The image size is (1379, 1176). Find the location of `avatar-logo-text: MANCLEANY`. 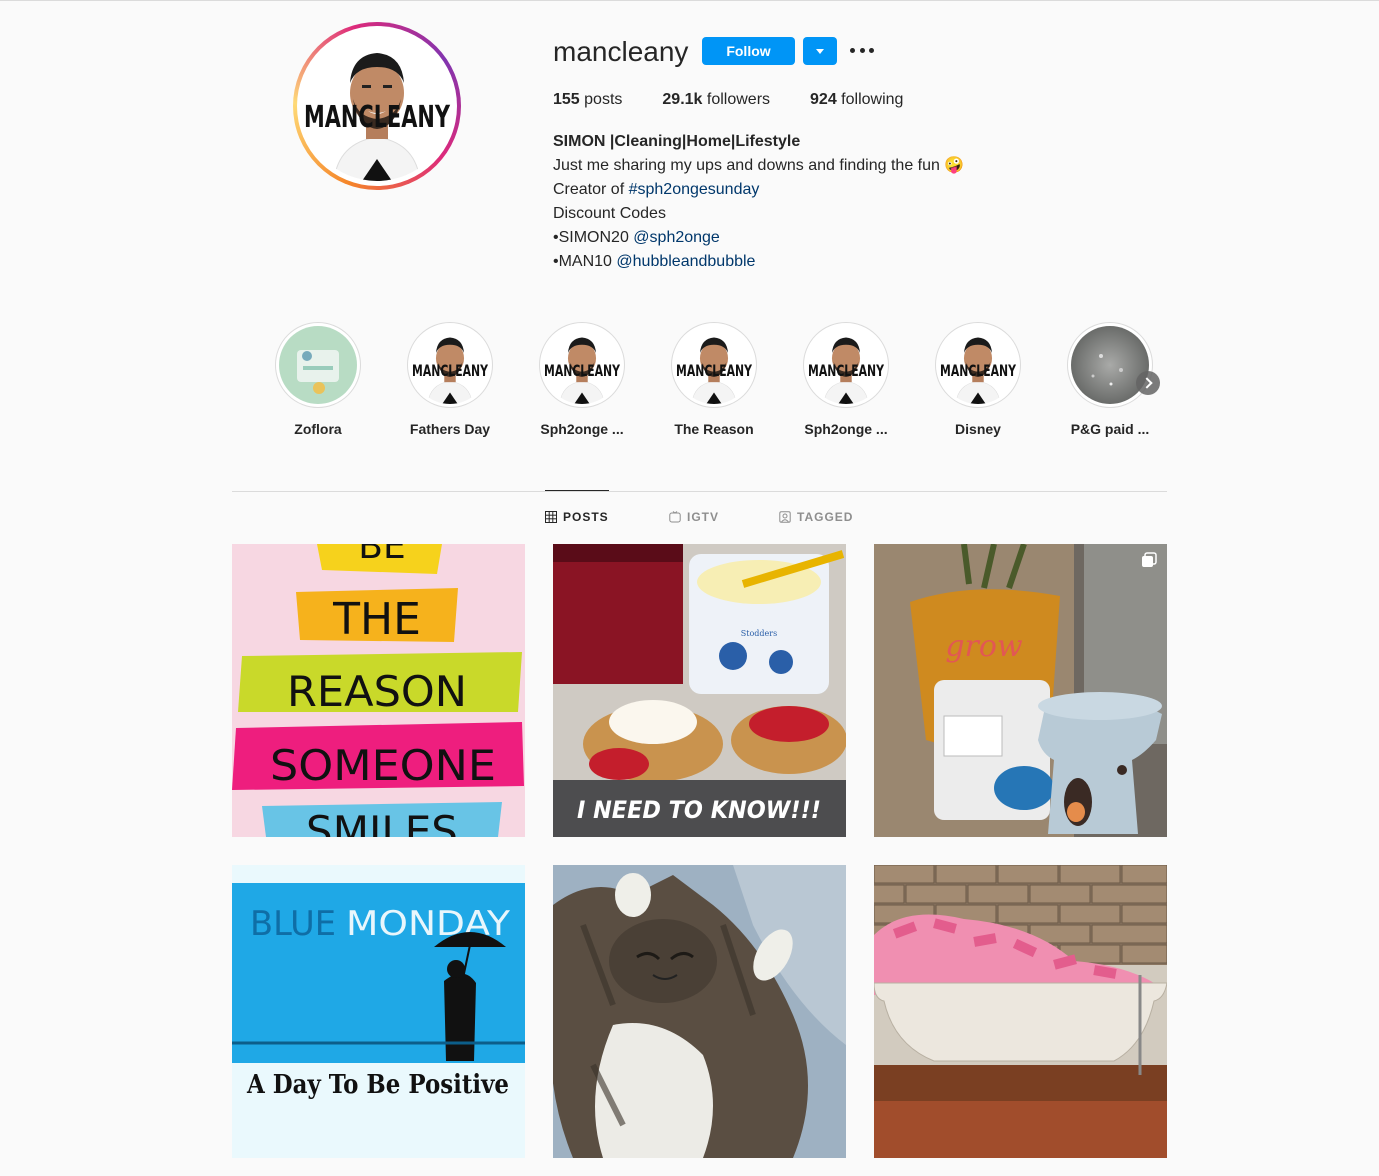

avatar-logo-text: MANCLEANY is located at coordinates (377, 117).